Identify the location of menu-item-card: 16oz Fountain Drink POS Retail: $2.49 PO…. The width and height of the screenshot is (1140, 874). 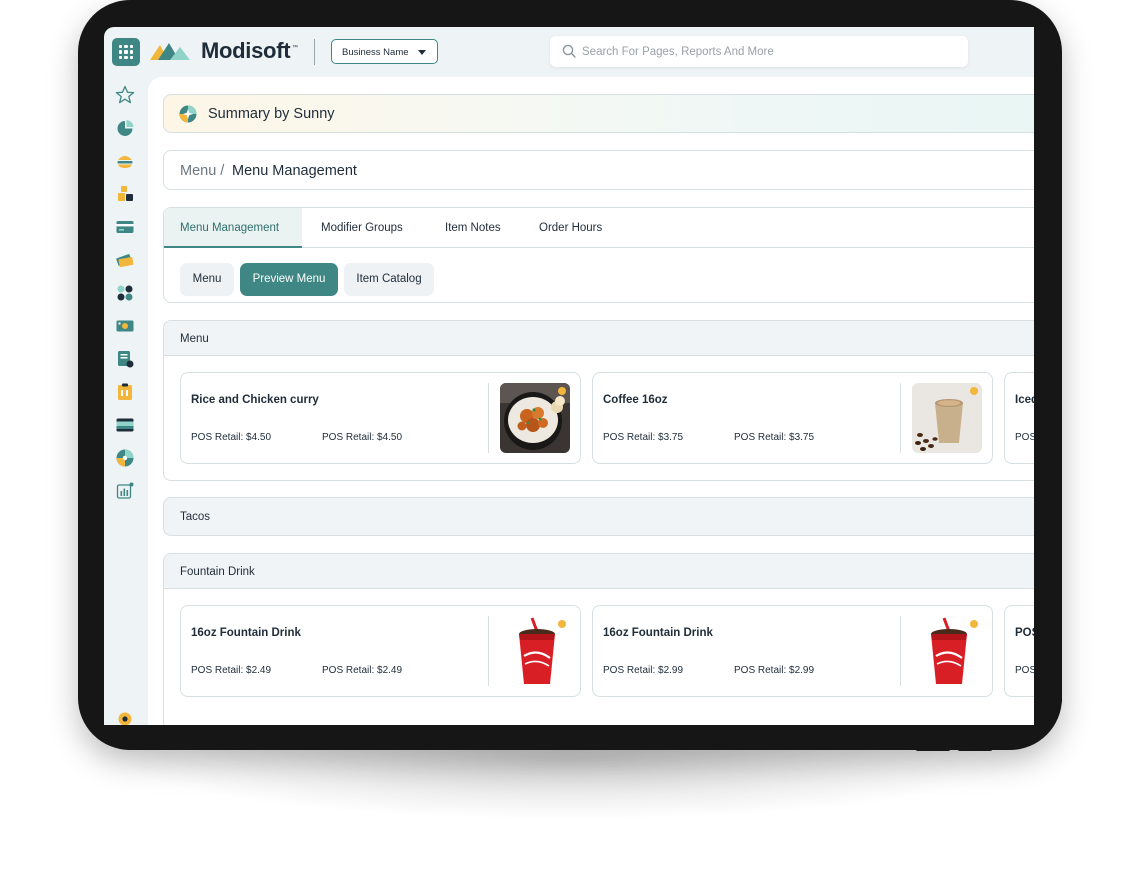
(380, 651).